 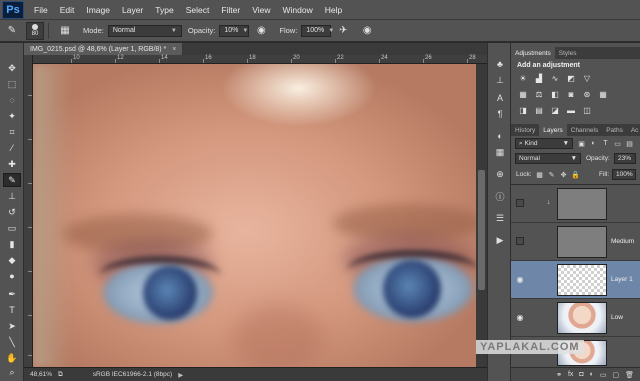 I want to click on eye-icon: ◉, so click(x=520, y=317).